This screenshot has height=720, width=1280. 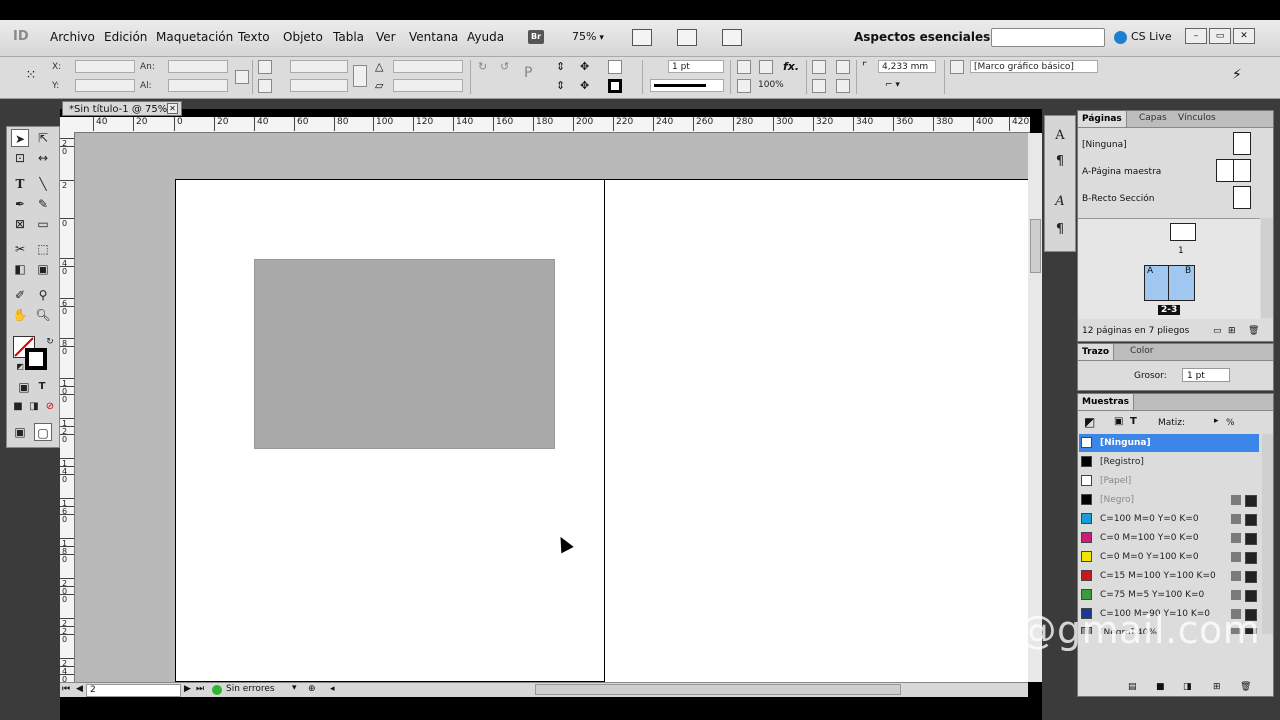 What do you see at coordinates (43, 204) in the screenshot?
I see `pencil-tool-icon: ✎` at bounding box center [43, 204].